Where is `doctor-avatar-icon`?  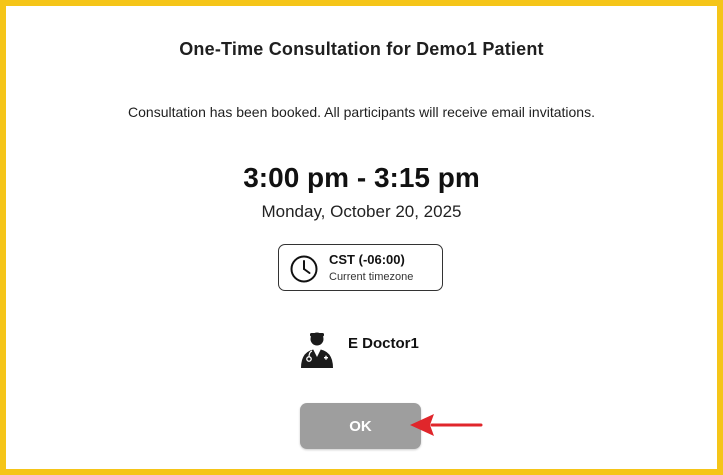 doctor-avatar-icon is located at coordinates (317, 350).